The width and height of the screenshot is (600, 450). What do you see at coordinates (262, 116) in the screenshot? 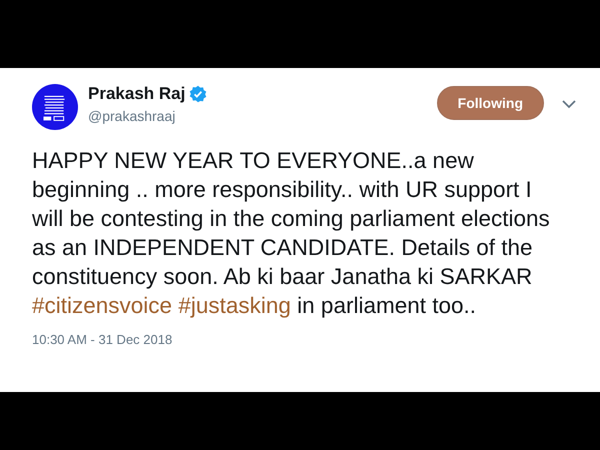
I see `author-handle: @prakashraaj` at bounding box center [262, 116].